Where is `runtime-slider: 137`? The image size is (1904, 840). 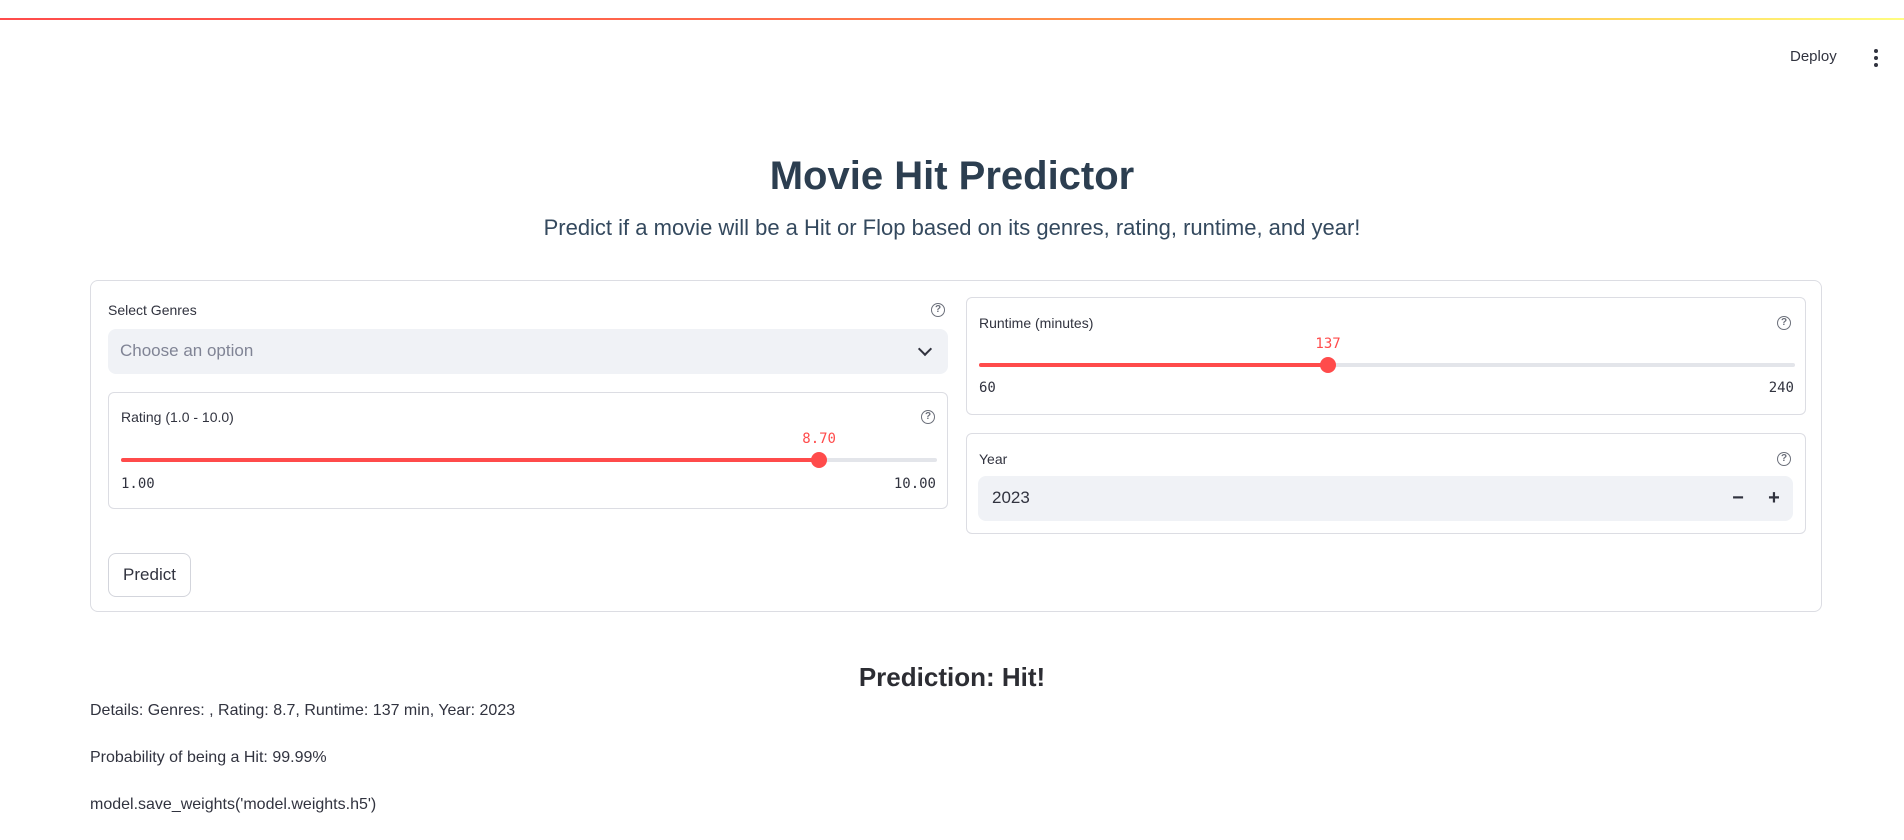 runtime-slider: 137 is located at coordinates (1387, 354).